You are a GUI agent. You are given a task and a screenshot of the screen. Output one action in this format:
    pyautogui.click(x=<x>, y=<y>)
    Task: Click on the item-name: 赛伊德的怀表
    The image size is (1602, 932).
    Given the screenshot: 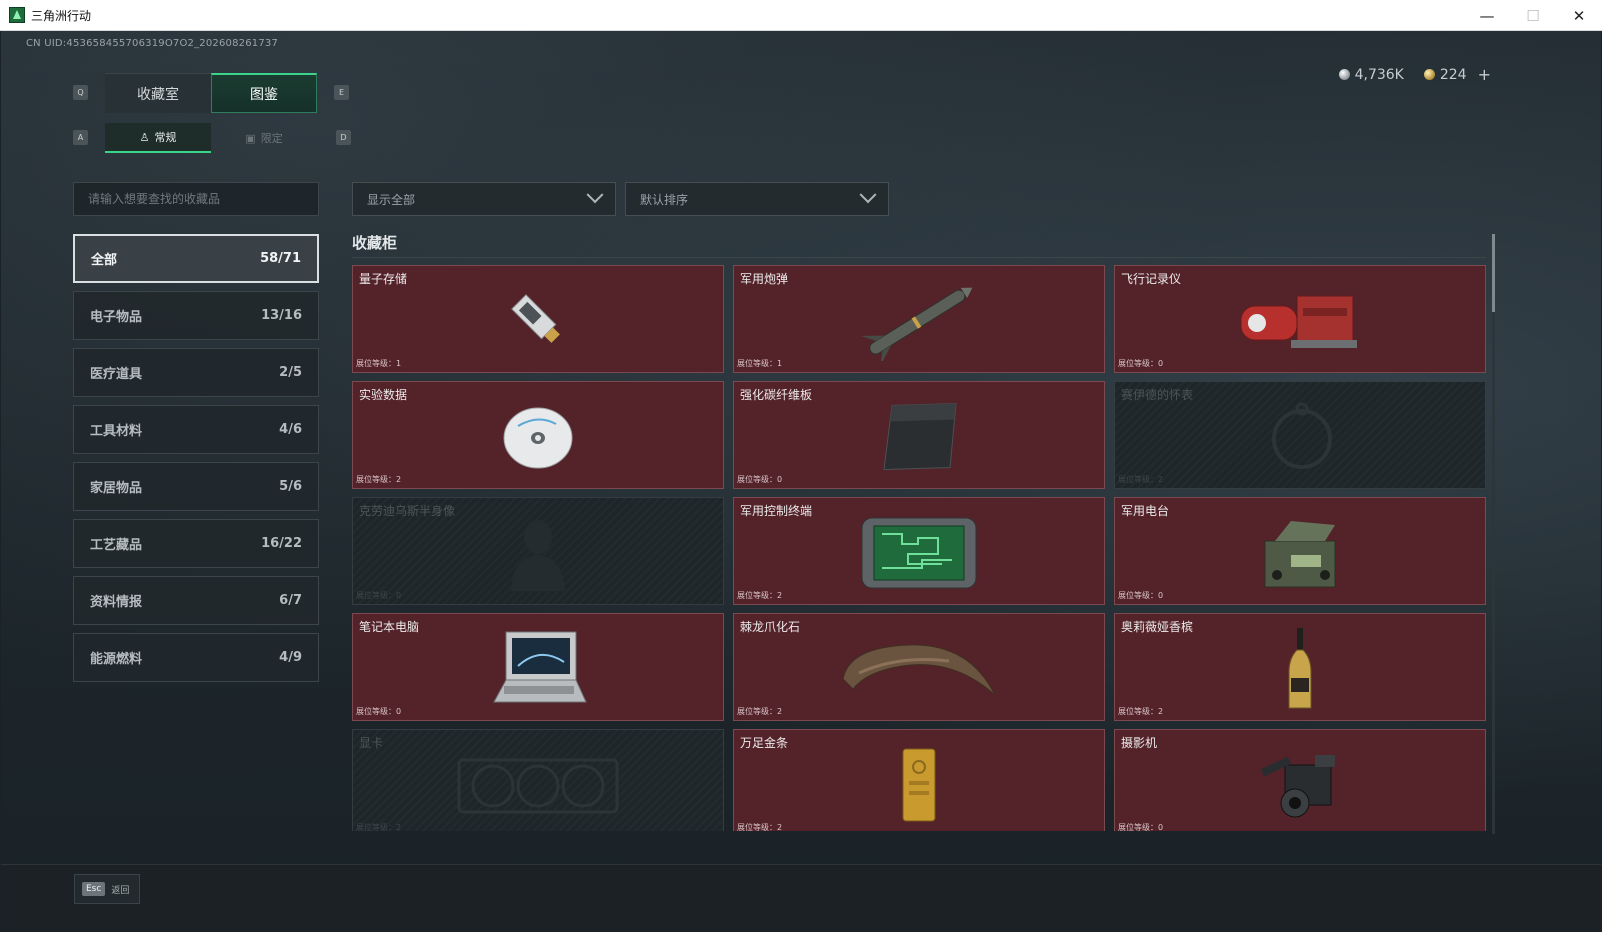 What is the action you would take?
    pyautogui.click(x=1157, y=395)
    